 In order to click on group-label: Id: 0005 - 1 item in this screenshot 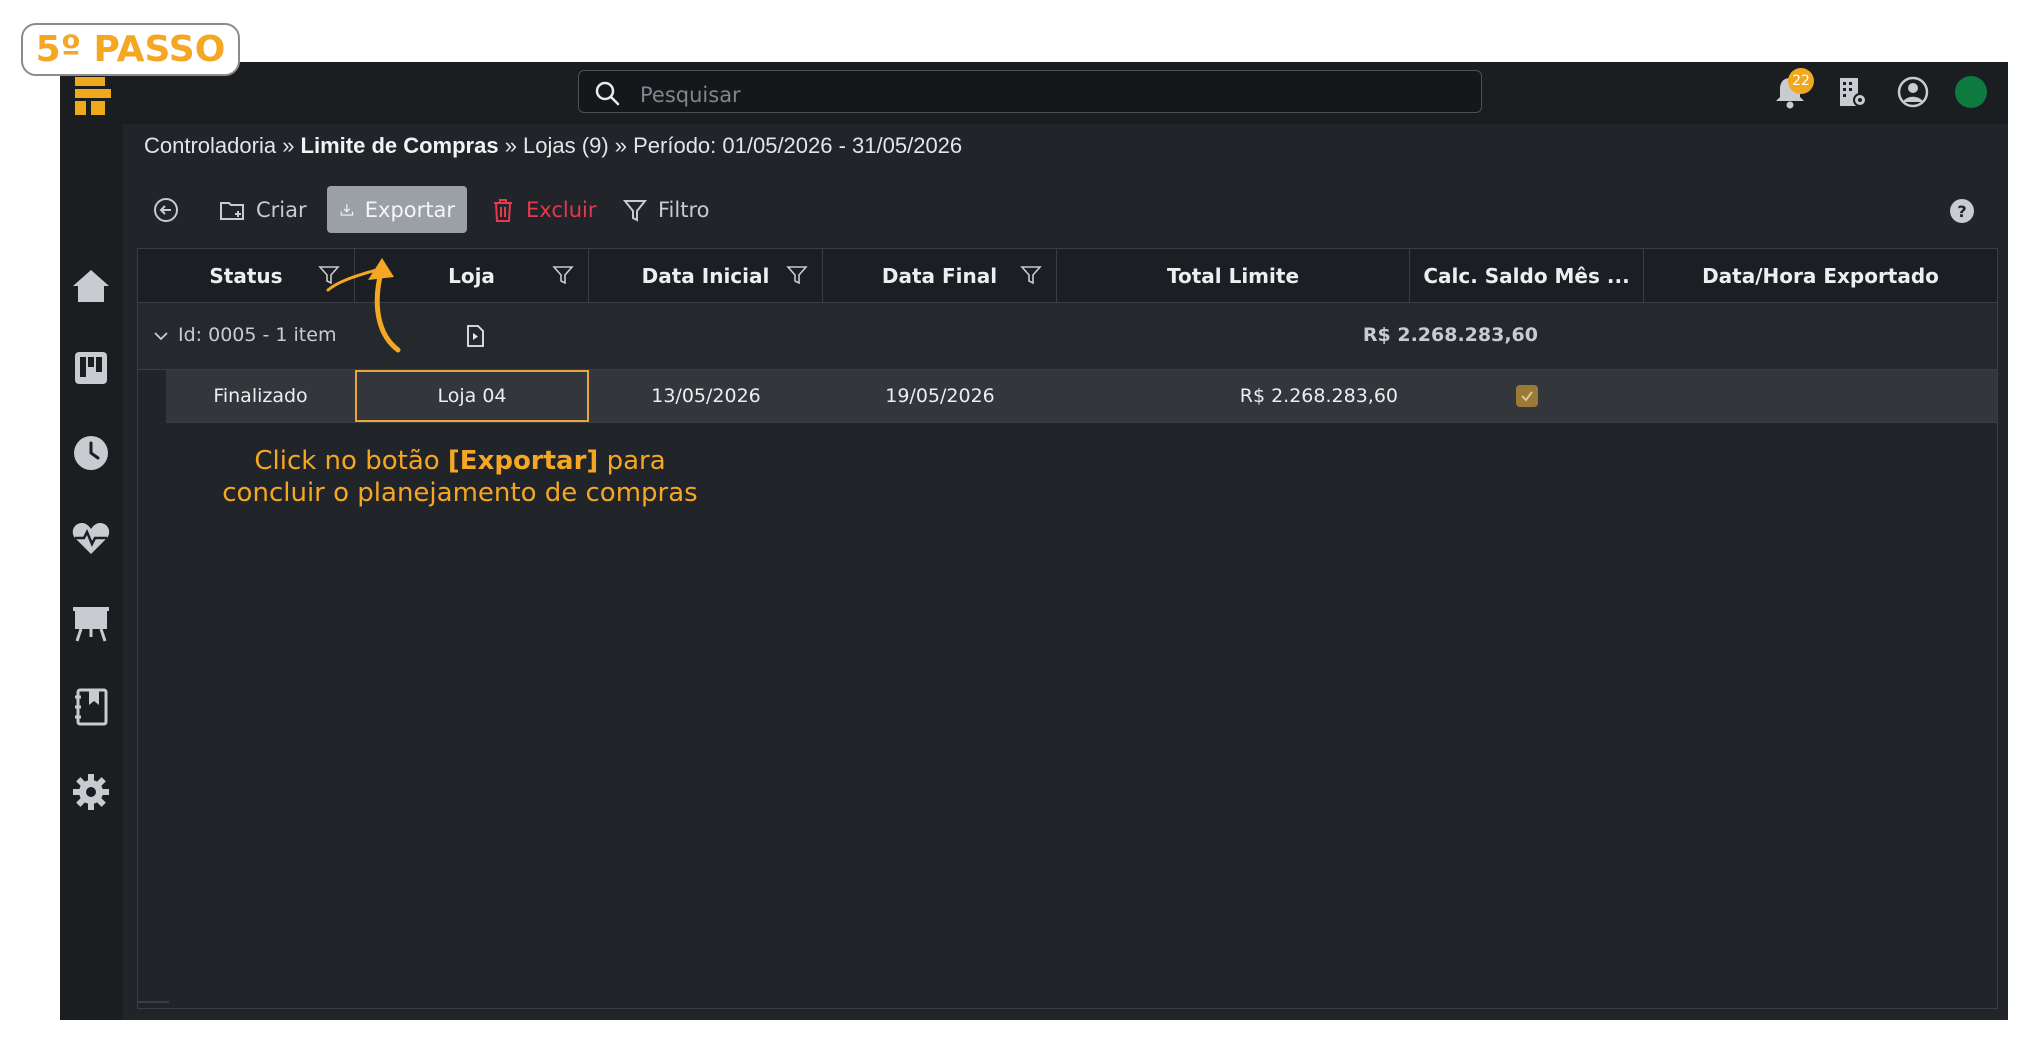, I will do `click(257, 335)`.